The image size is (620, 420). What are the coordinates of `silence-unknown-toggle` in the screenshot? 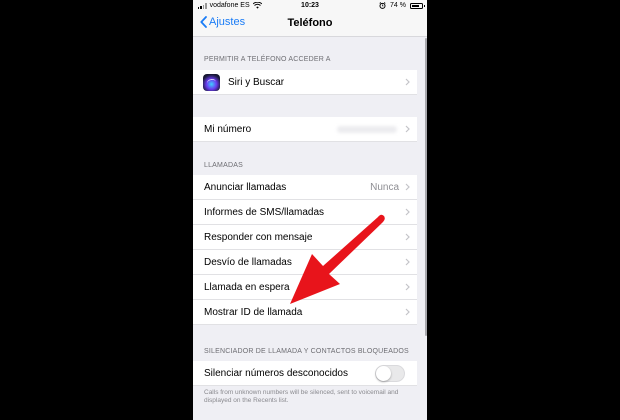 It's located at (390, 373).